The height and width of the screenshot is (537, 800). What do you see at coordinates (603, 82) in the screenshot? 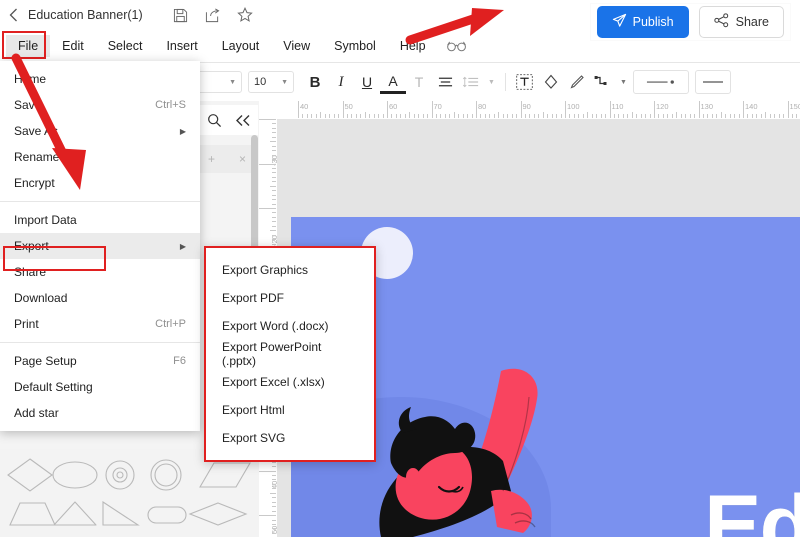
I see `connector-button` at bounding box center [603, 82].